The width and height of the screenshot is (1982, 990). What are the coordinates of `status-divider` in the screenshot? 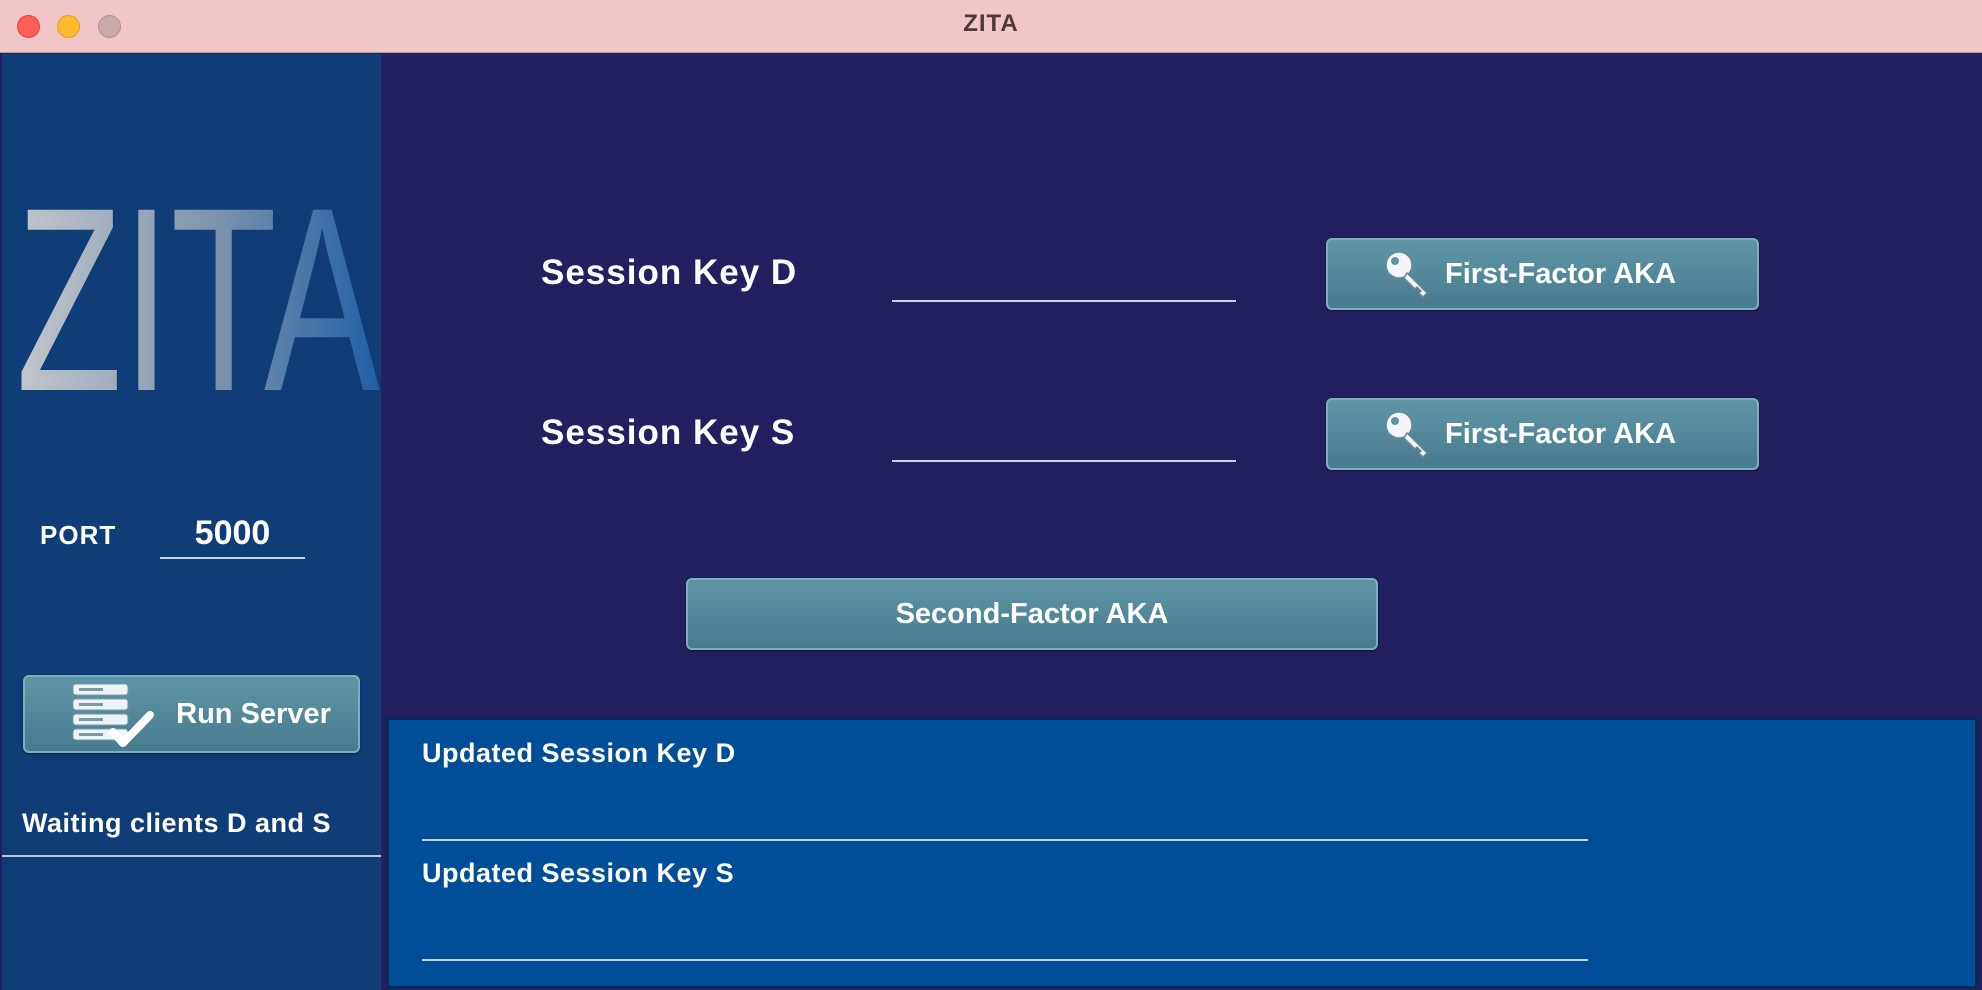 It's located at (191, 856).